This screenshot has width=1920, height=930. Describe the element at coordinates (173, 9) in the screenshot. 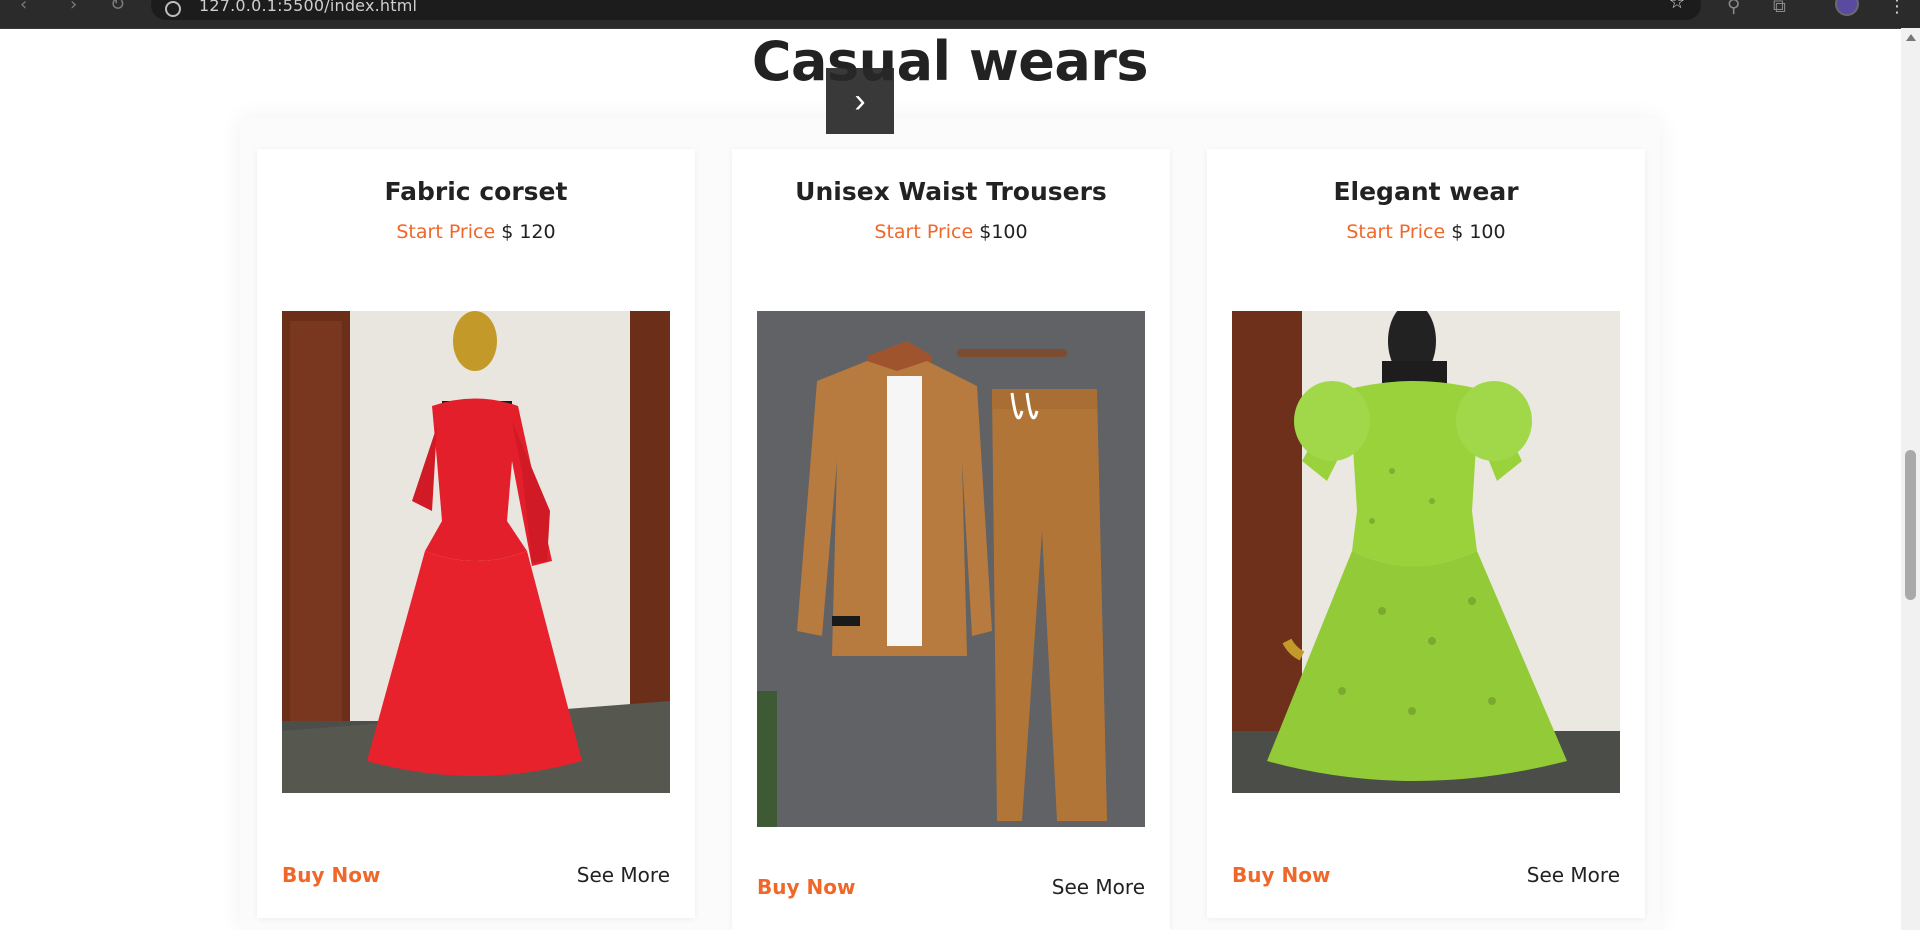

I see `site-info-icon` at that location.